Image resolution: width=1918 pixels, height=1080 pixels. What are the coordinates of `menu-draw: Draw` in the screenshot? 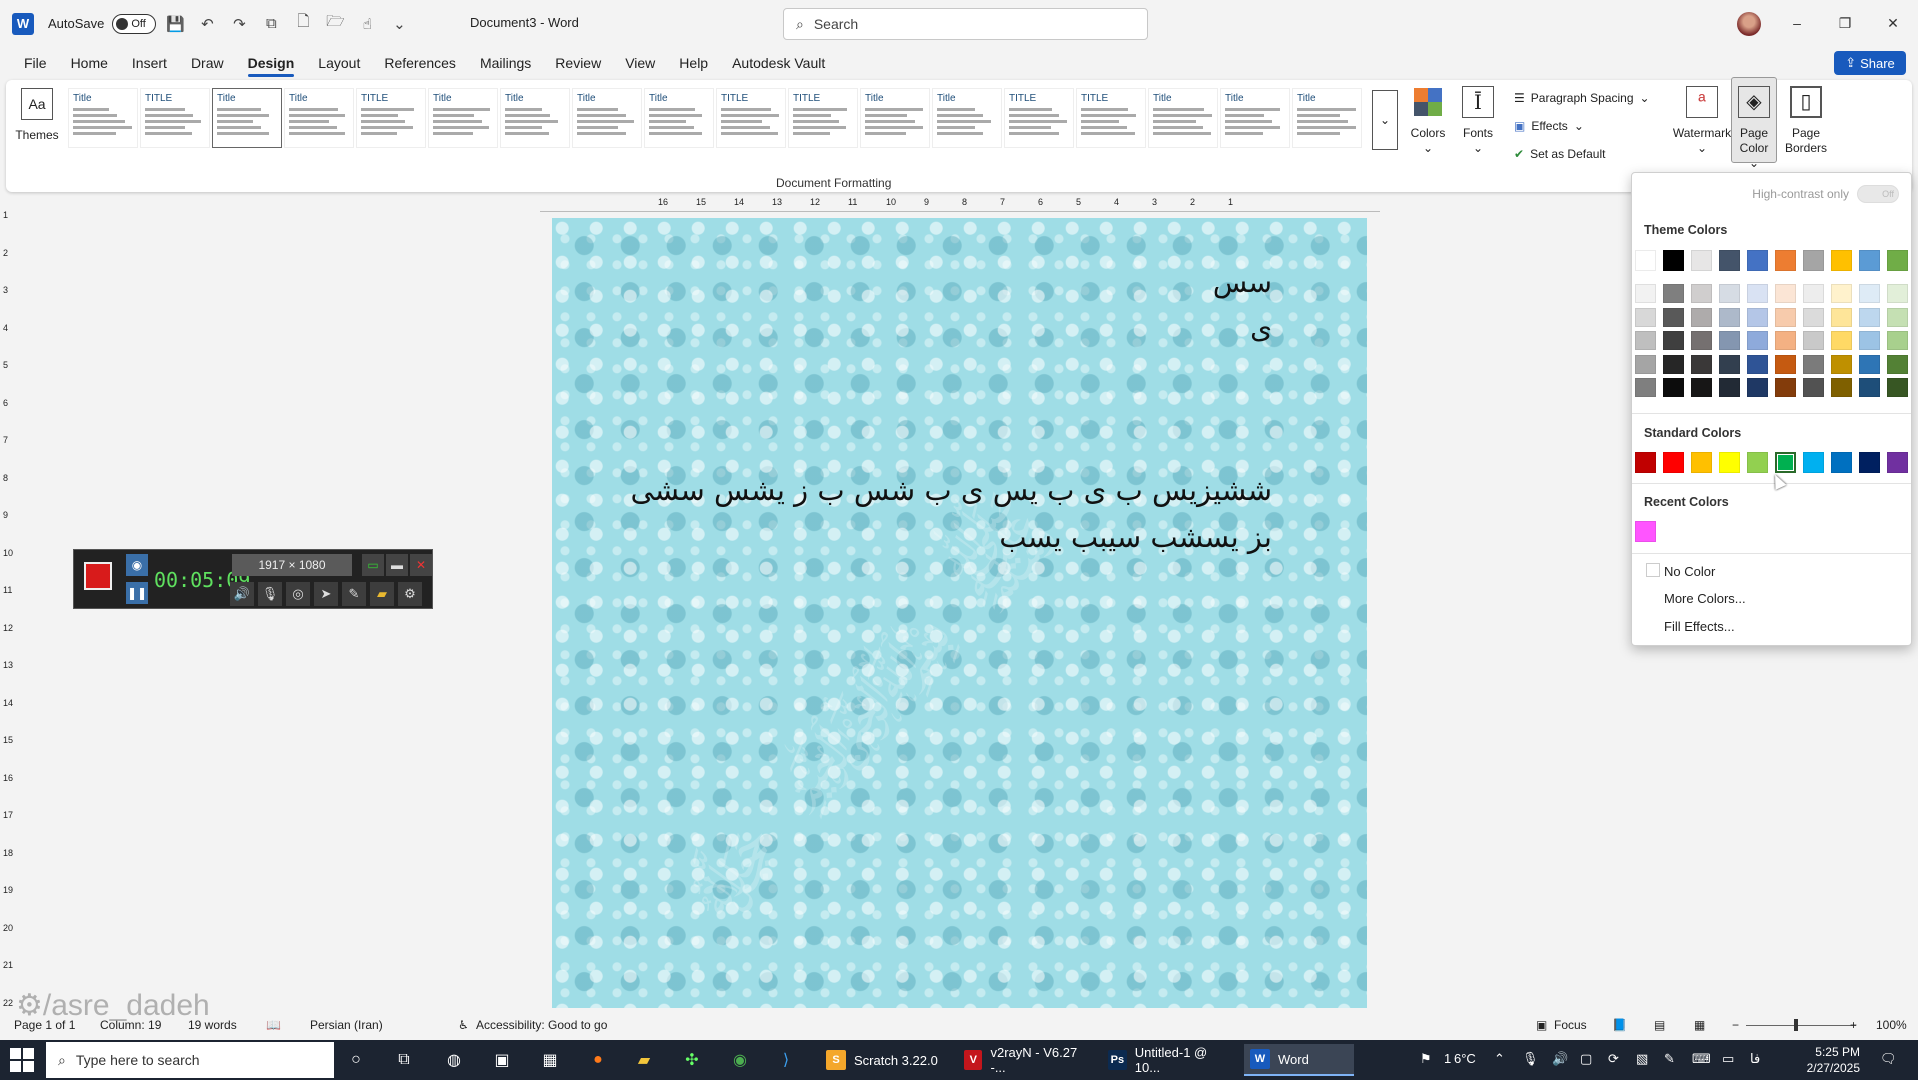 It's located at (207, 63).